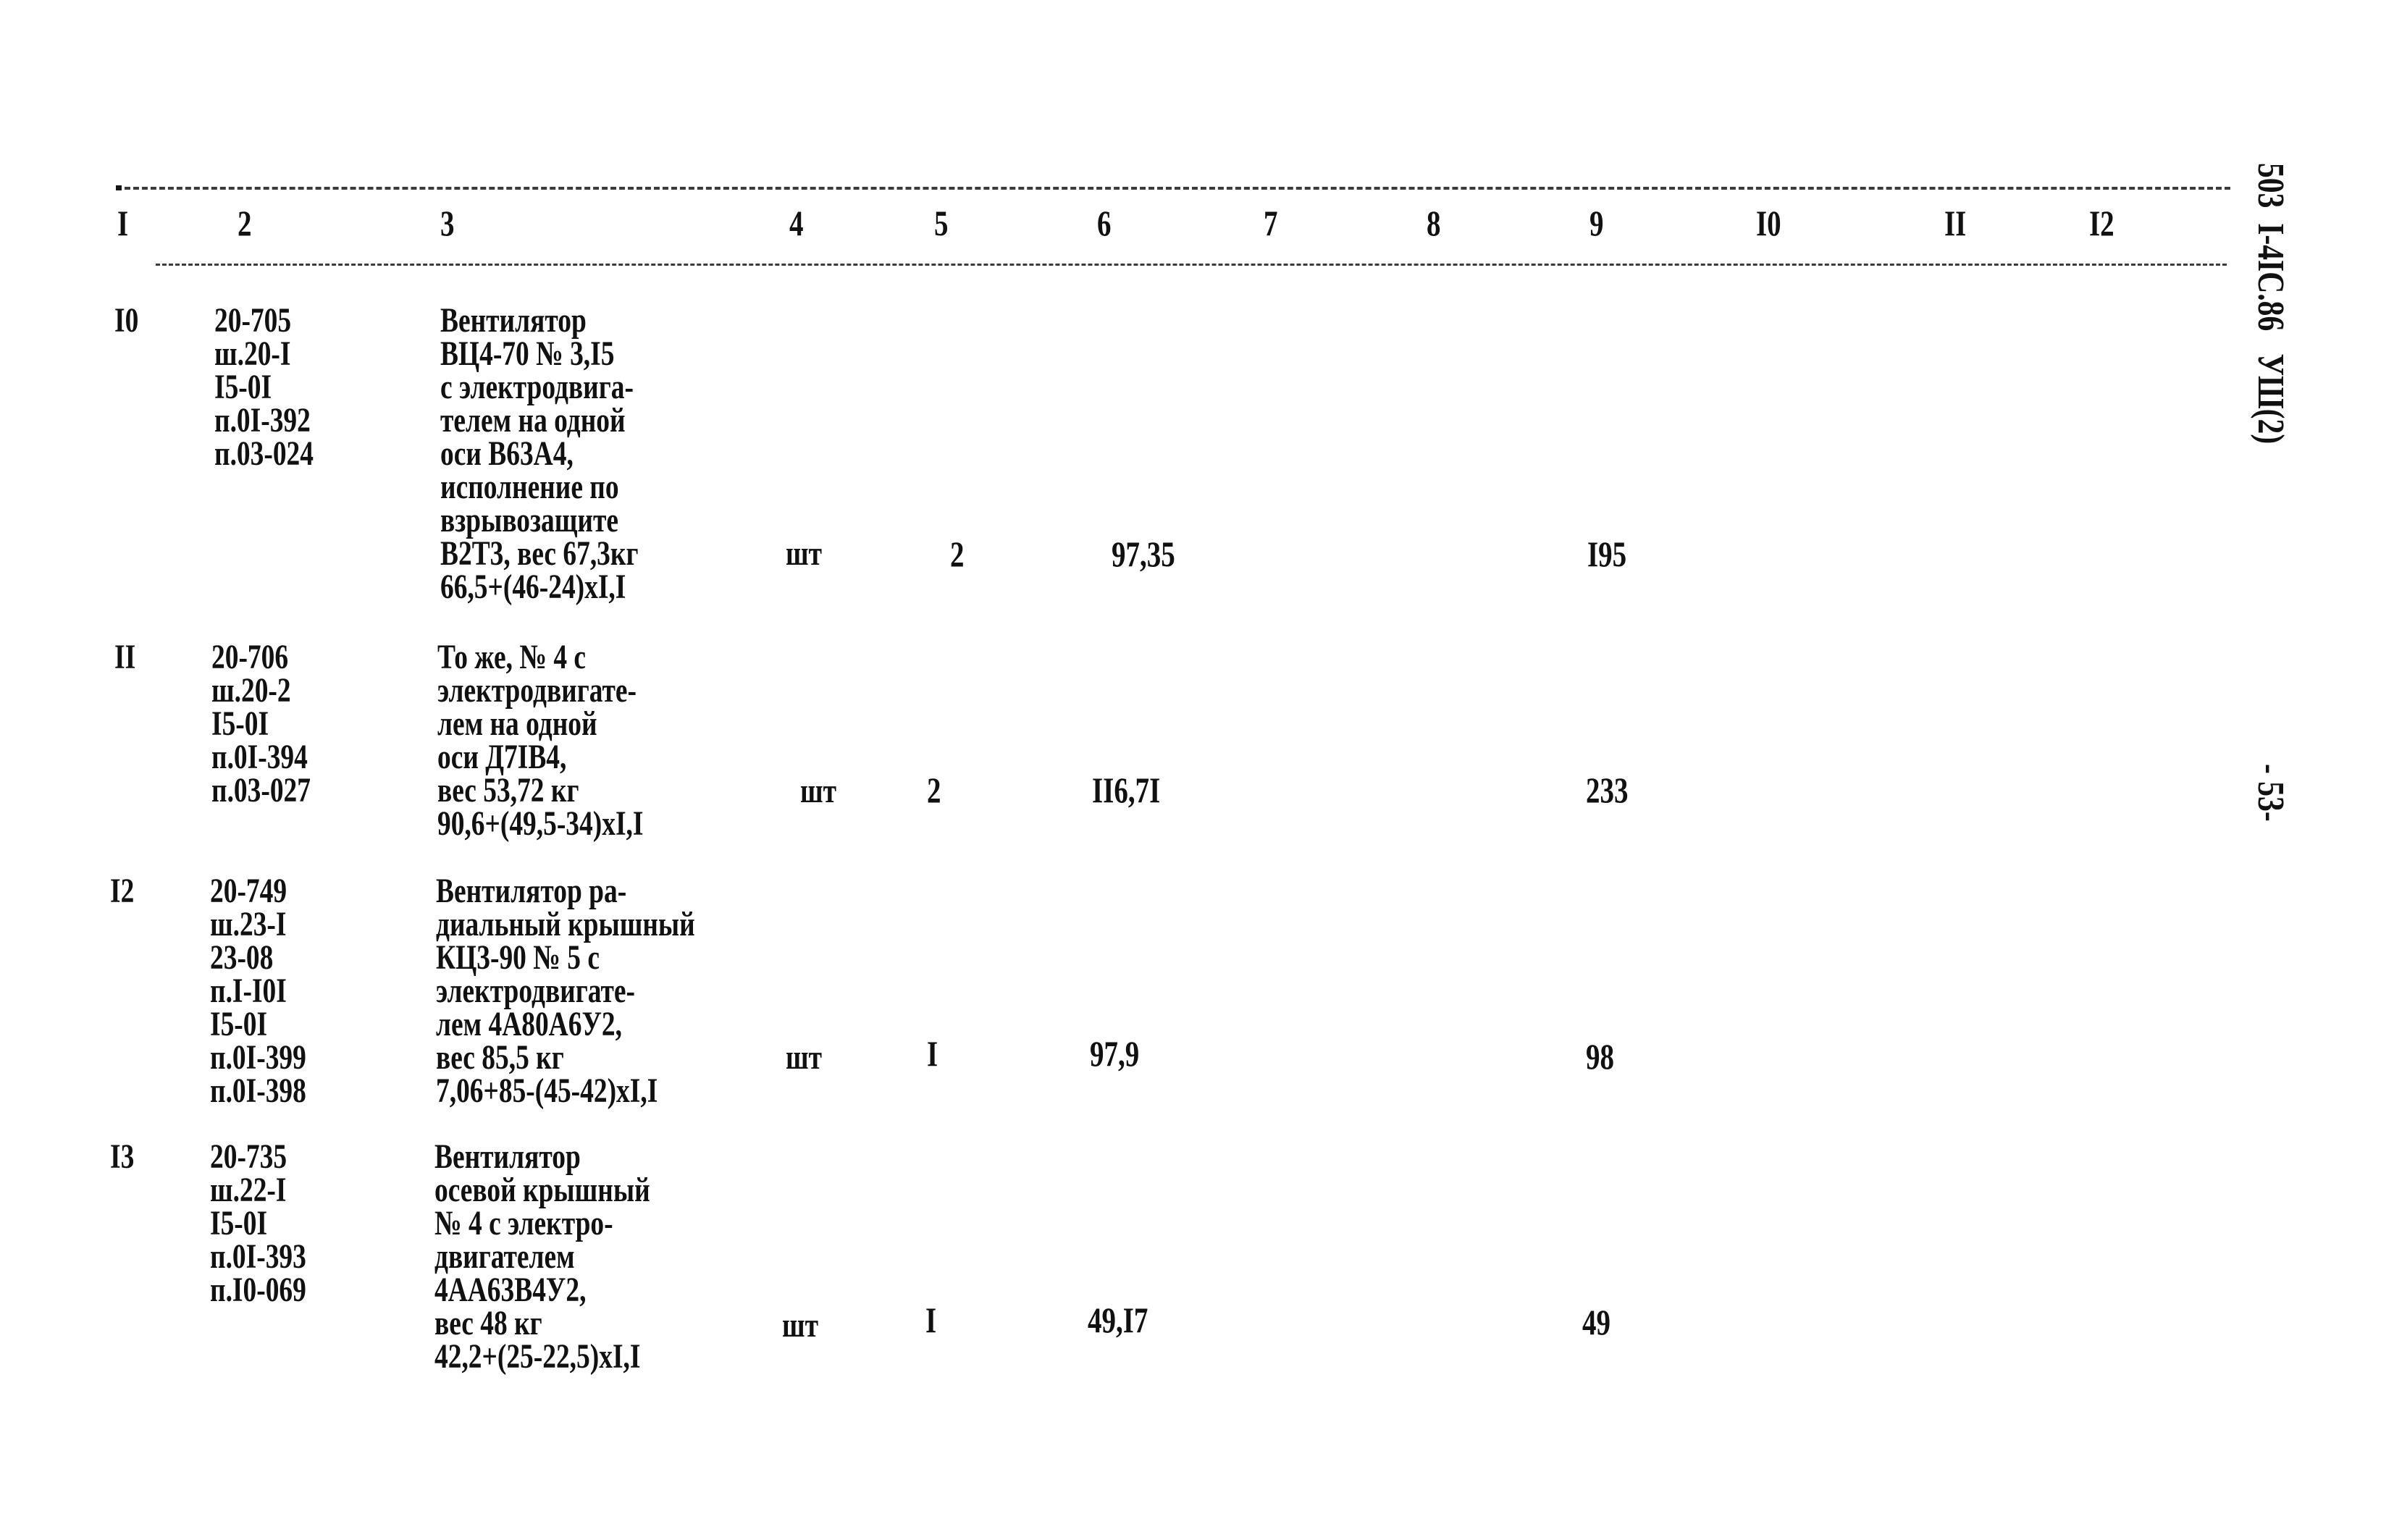  I want to click on row-unit-price: II6,7I, so click(1126, 790).